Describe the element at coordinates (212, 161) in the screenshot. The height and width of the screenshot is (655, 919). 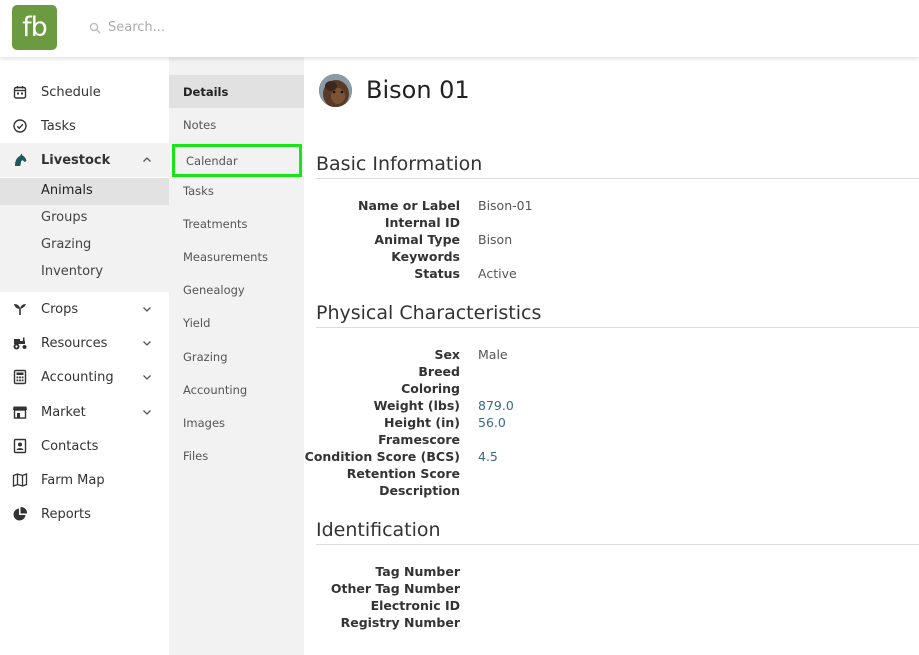
I see `tab-label: Calendar` at that location.